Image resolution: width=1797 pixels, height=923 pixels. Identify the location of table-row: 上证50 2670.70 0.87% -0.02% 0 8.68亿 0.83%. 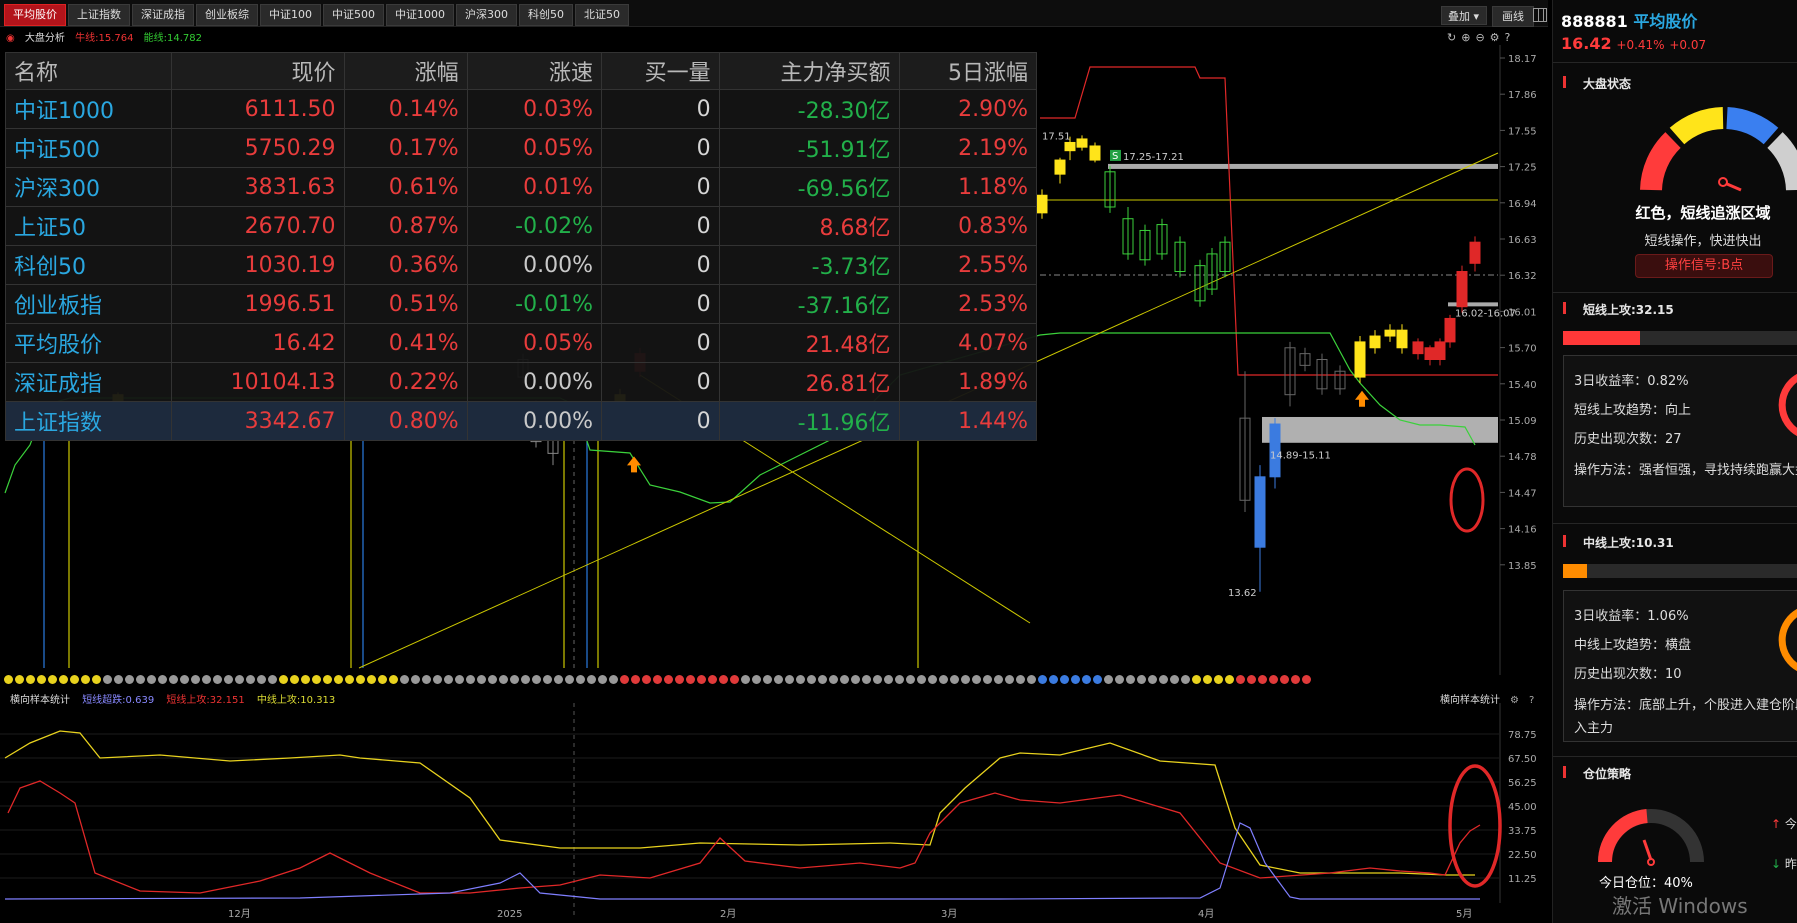
(521, 226).